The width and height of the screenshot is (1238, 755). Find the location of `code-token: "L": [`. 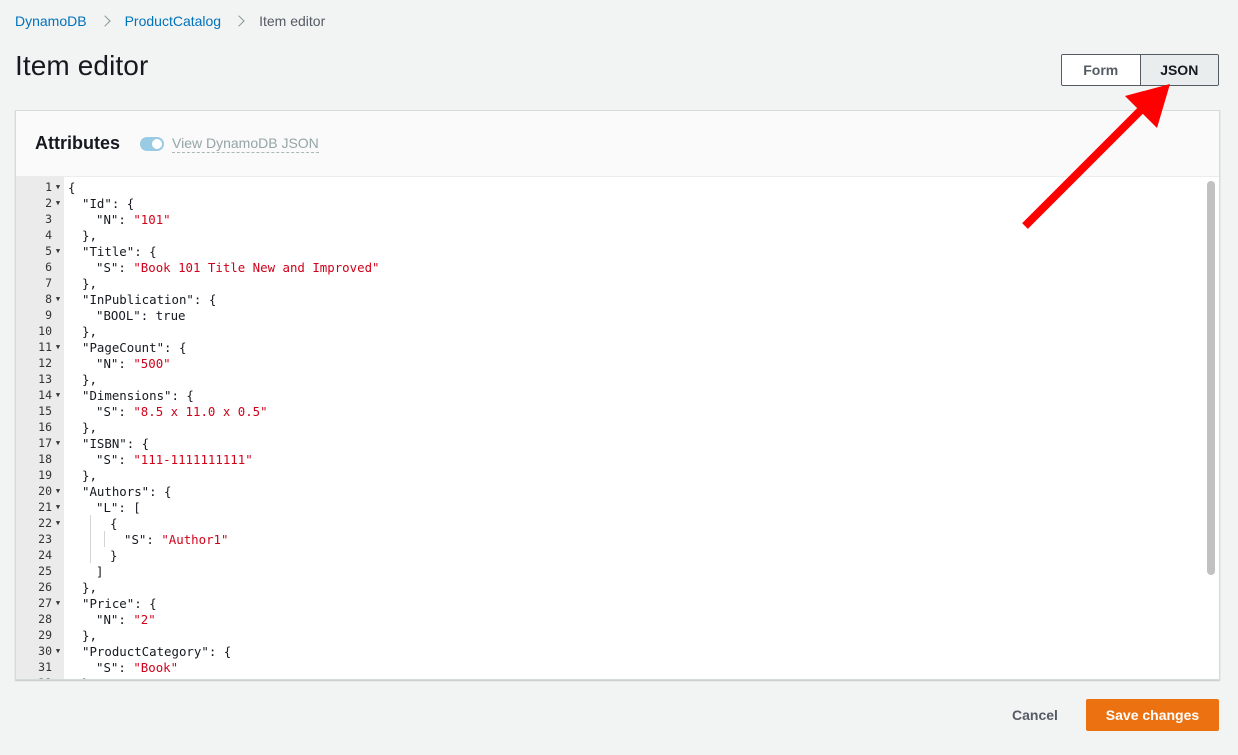

code-token: "L": [ is located at coordinates (118, 507).